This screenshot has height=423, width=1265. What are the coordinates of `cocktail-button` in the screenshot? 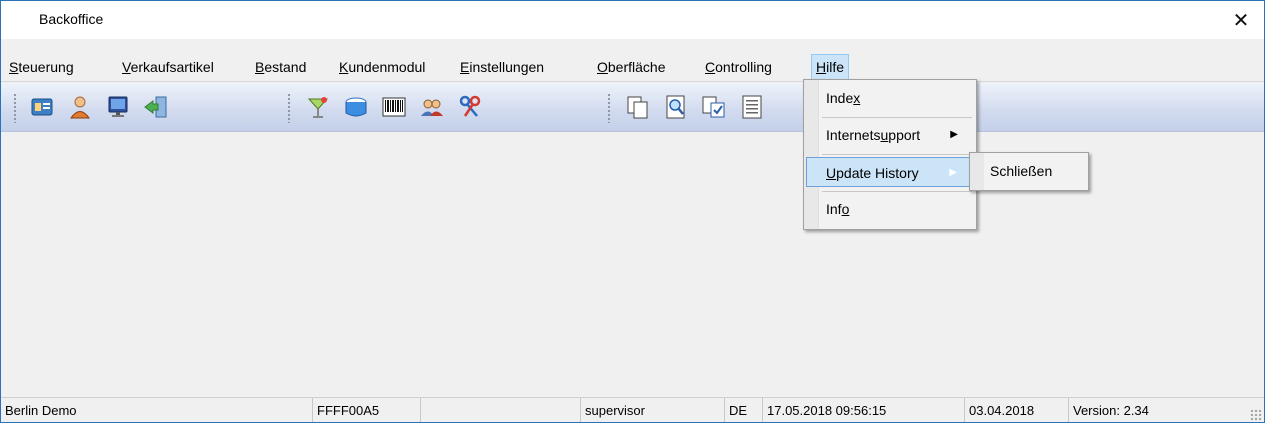 It's located at (318, 107).